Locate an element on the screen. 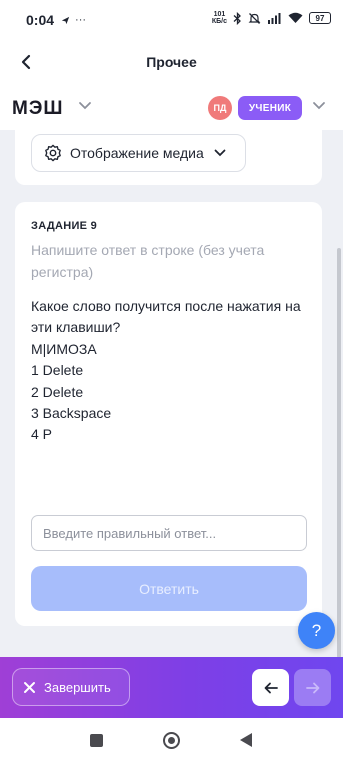 The image size is (343, 763). finish-label: Завершить is located at coordinates (77, 687).